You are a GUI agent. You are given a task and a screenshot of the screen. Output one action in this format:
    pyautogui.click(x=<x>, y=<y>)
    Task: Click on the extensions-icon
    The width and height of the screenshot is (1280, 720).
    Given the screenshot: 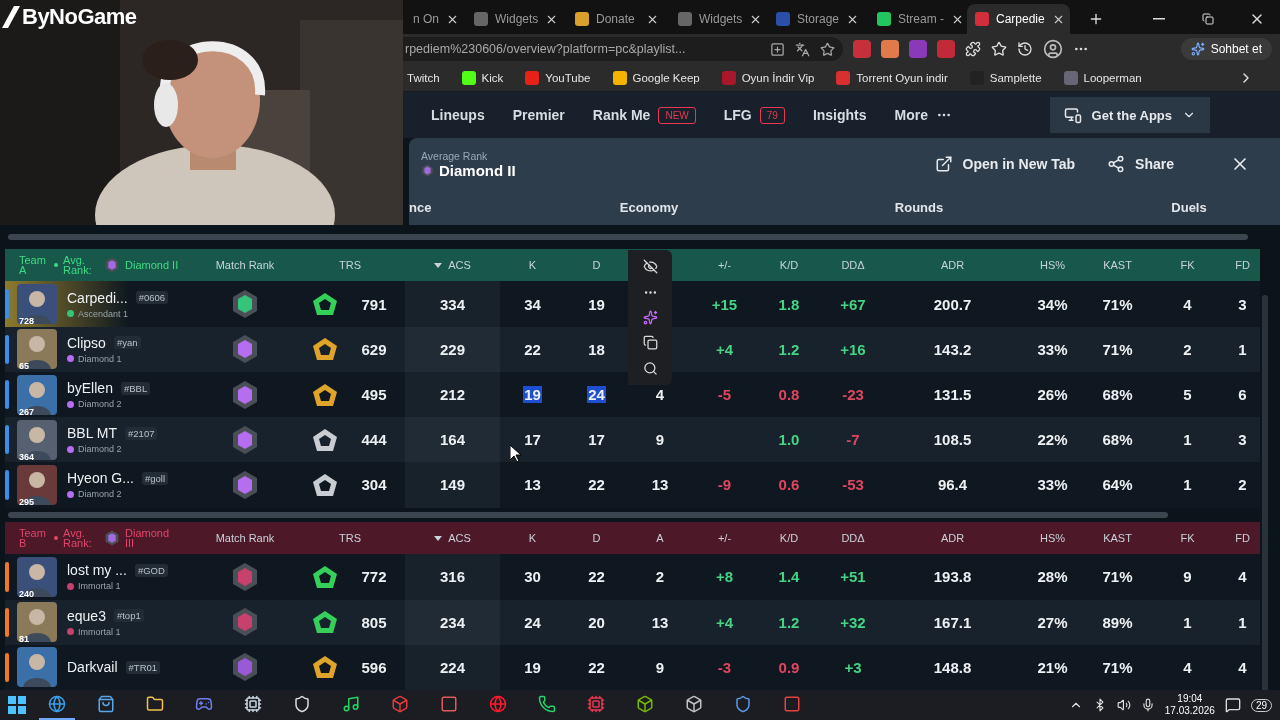 What is the action you would take?
    pyautogui.click(x=973, y=49)
    